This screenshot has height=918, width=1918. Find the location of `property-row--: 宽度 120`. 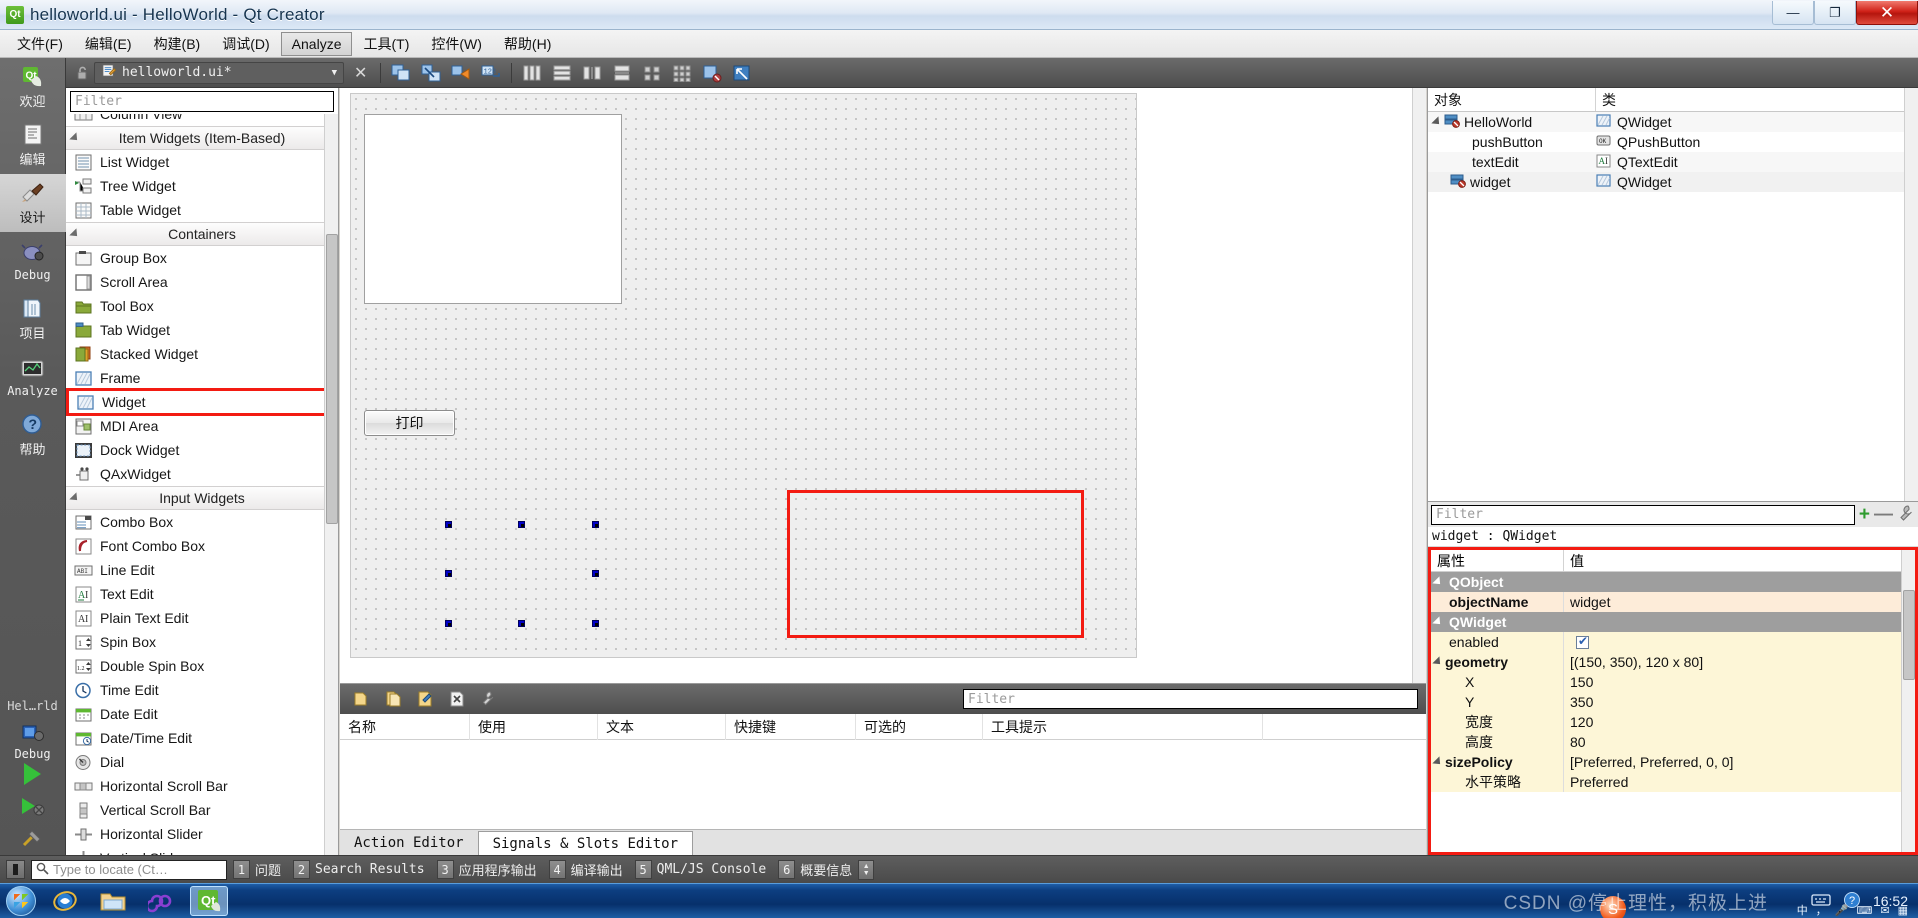

property-row--: 宽度 120 is located at coordinates (1673, 722).